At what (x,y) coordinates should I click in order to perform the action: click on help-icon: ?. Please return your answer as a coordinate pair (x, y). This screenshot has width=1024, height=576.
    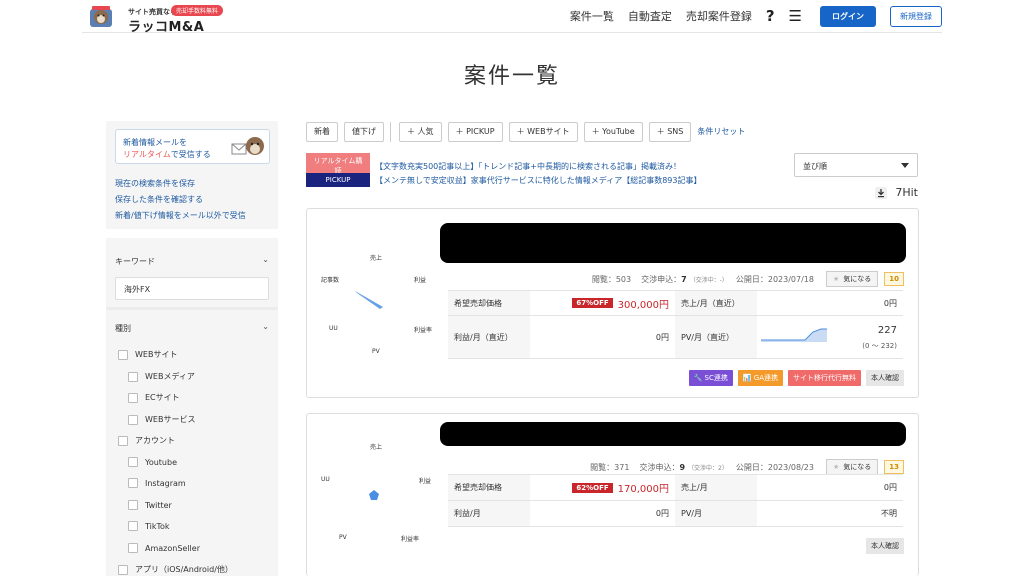
    Looking at the image, I should click on (770, 16).